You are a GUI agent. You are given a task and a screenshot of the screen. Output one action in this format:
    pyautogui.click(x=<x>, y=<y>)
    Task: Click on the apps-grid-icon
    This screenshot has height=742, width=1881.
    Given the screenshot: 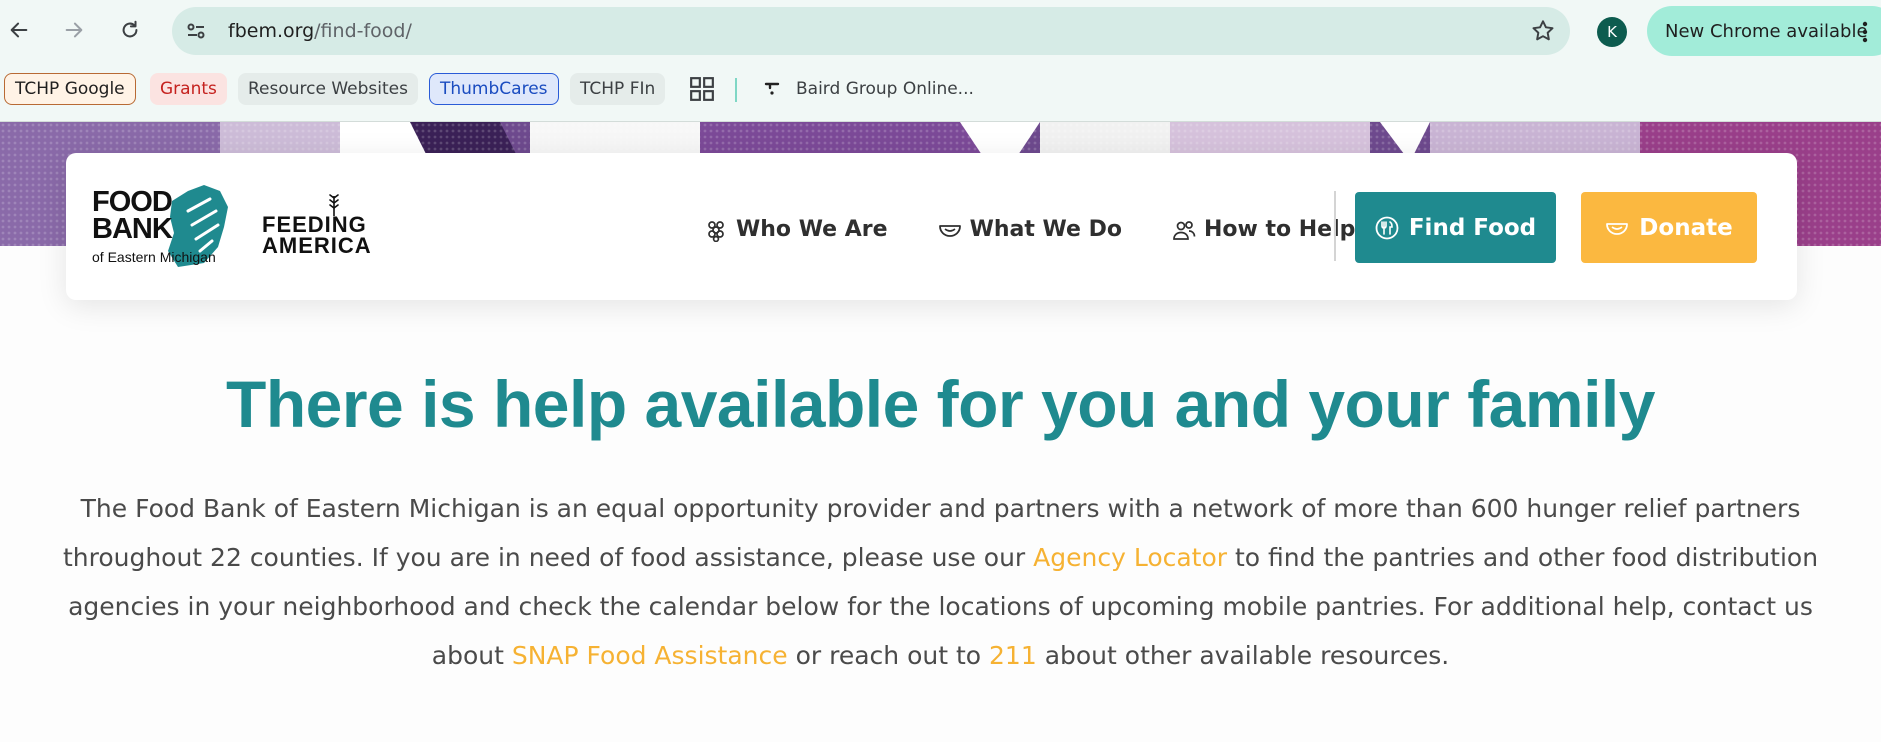 What is the action you would take?
    pyautogui.click(x=702, y=89)
    